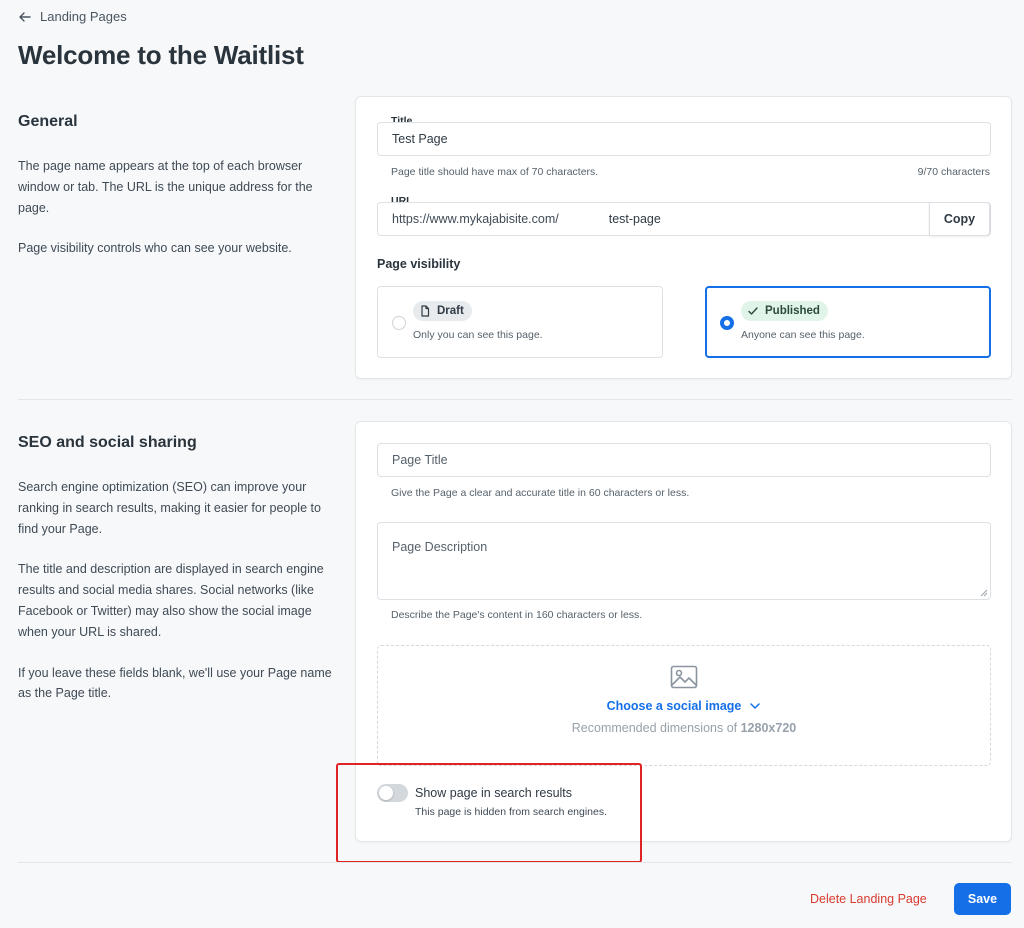  Describe the element at coordinates (489, 813) in the screenshot. I see `highlight-annotation` at that location.